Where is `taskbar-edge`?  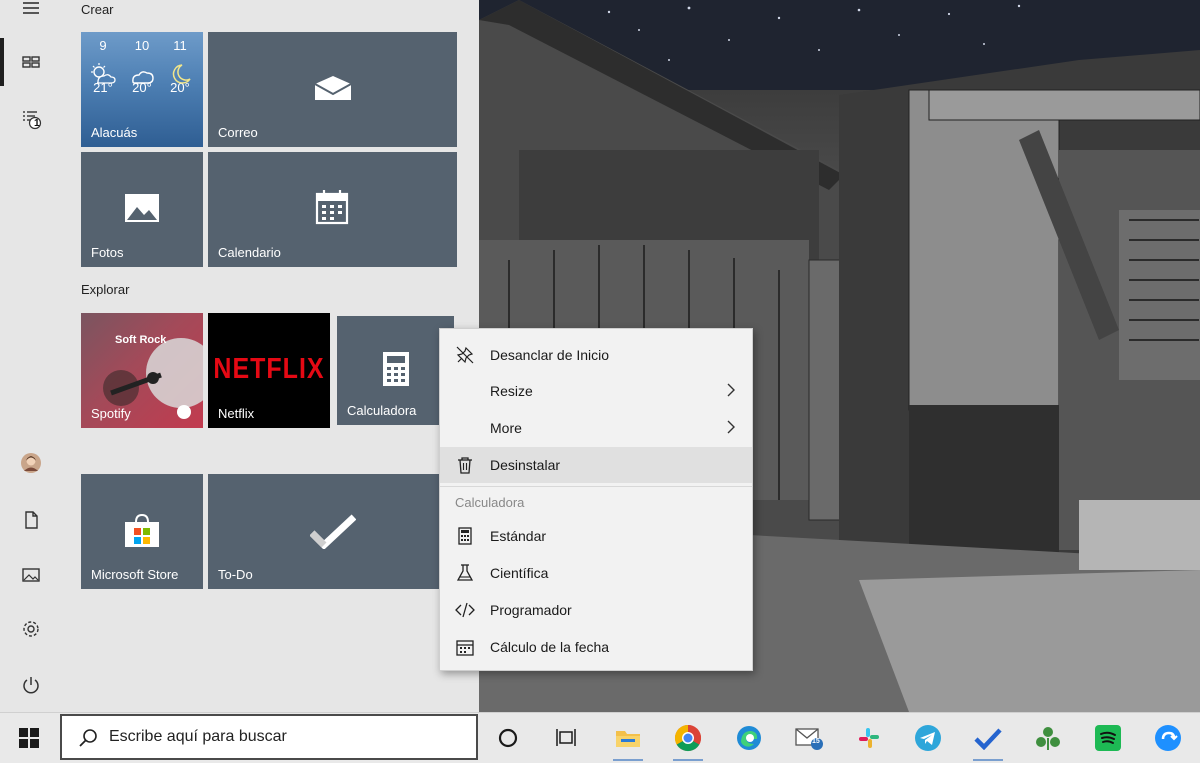 taskbar-edge is located at coordinates (749, 738).